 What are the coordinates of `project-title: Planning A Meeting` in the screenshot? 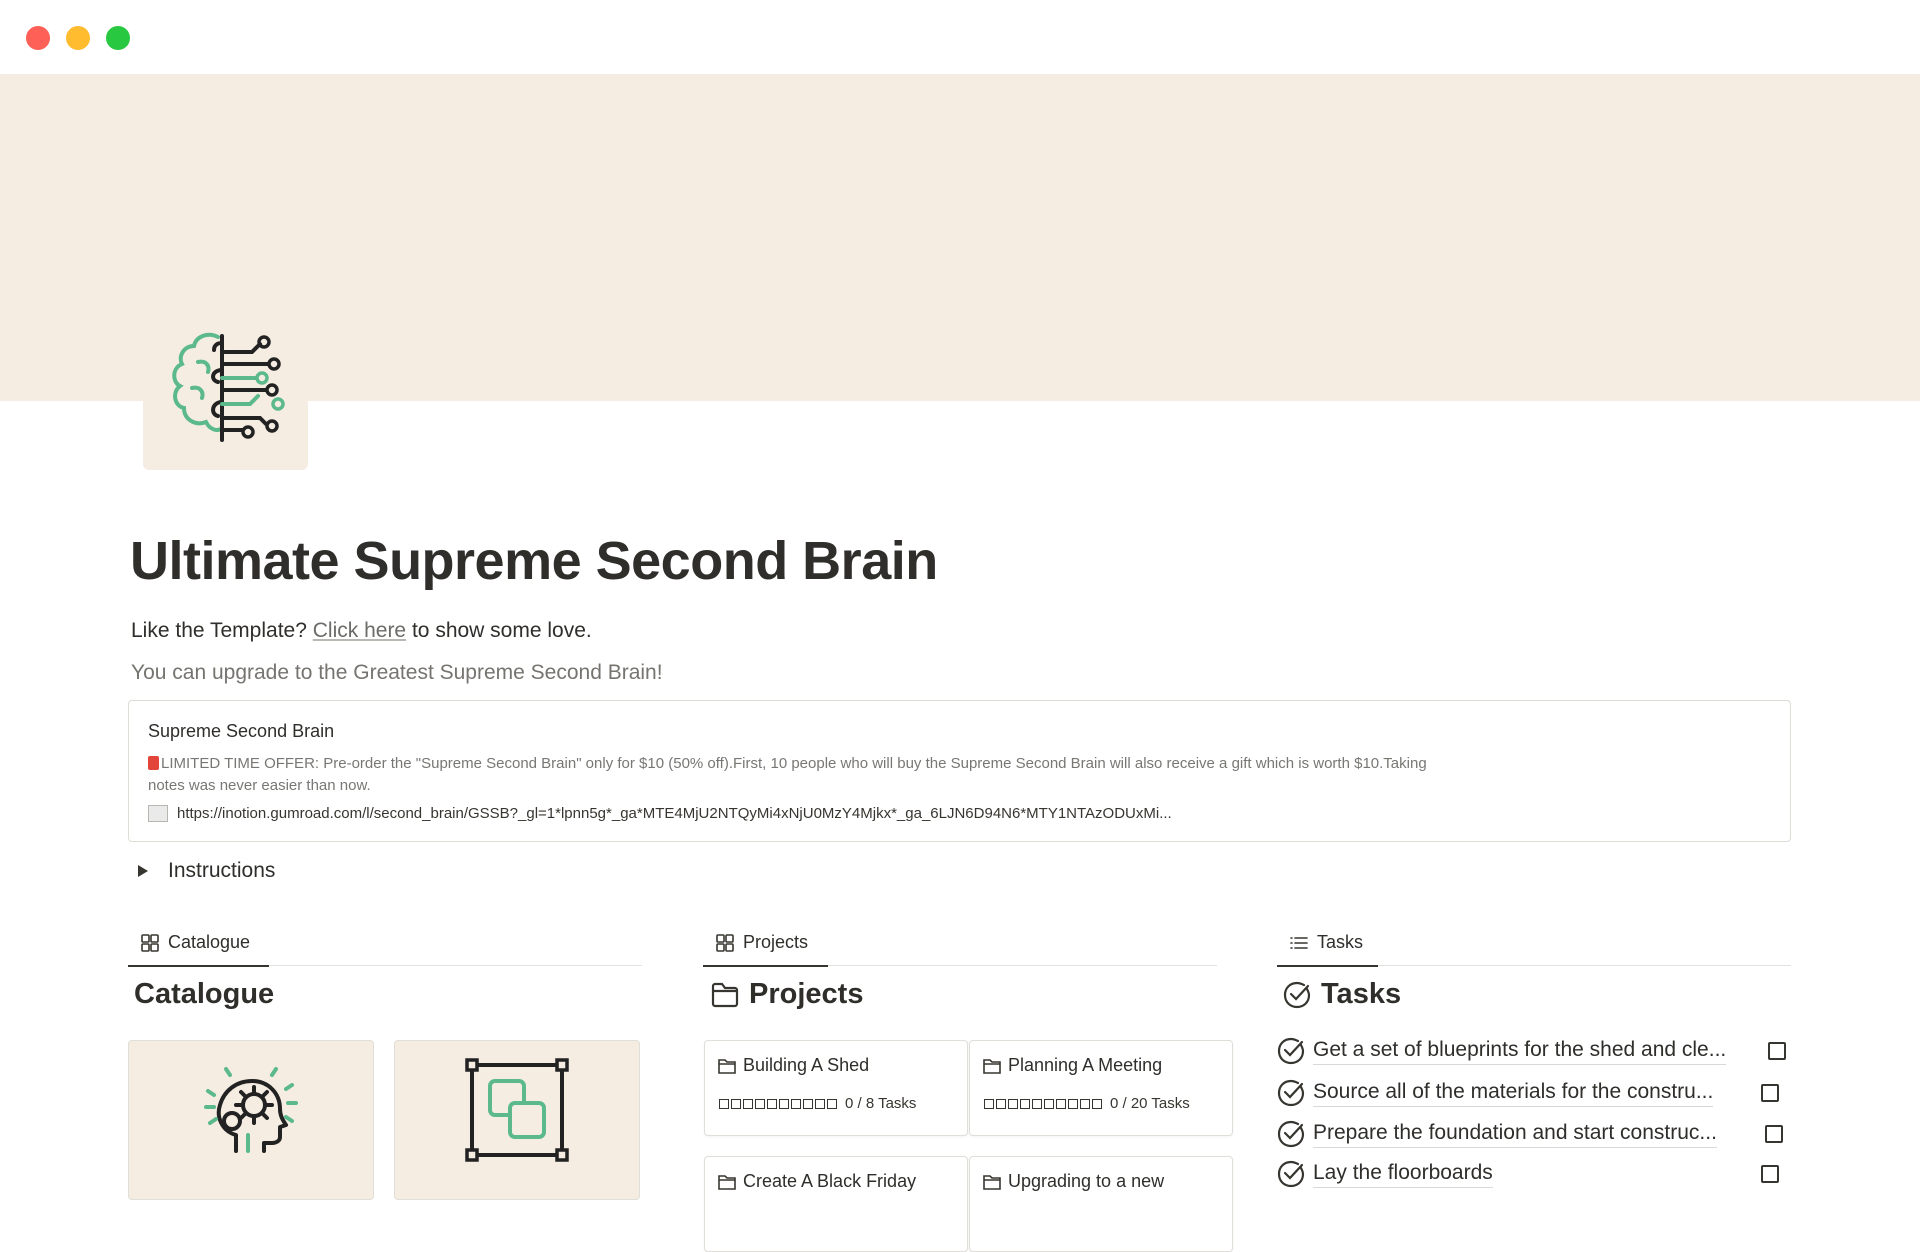 It's located at (1072, 1065).